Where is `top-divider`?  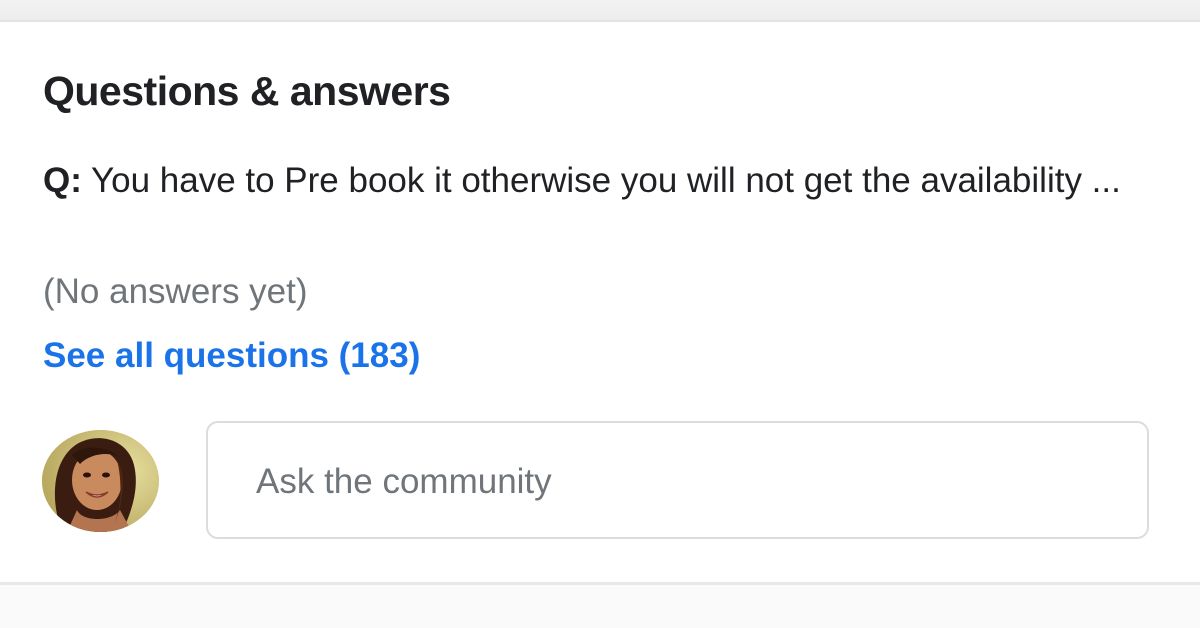
top-divider is located at coordinates (600, 21).